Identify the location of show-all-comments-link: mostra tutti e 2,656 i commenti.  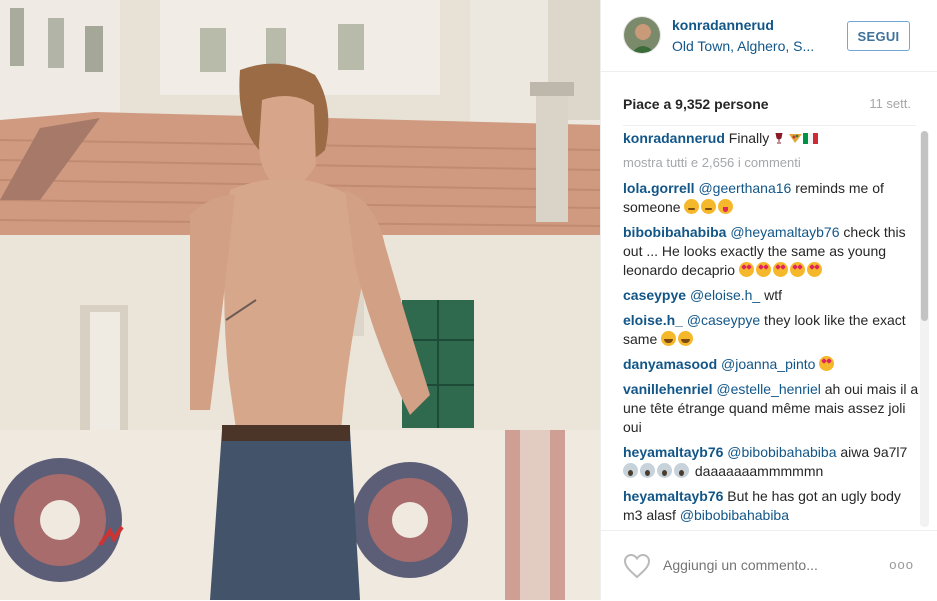
(771, 162).